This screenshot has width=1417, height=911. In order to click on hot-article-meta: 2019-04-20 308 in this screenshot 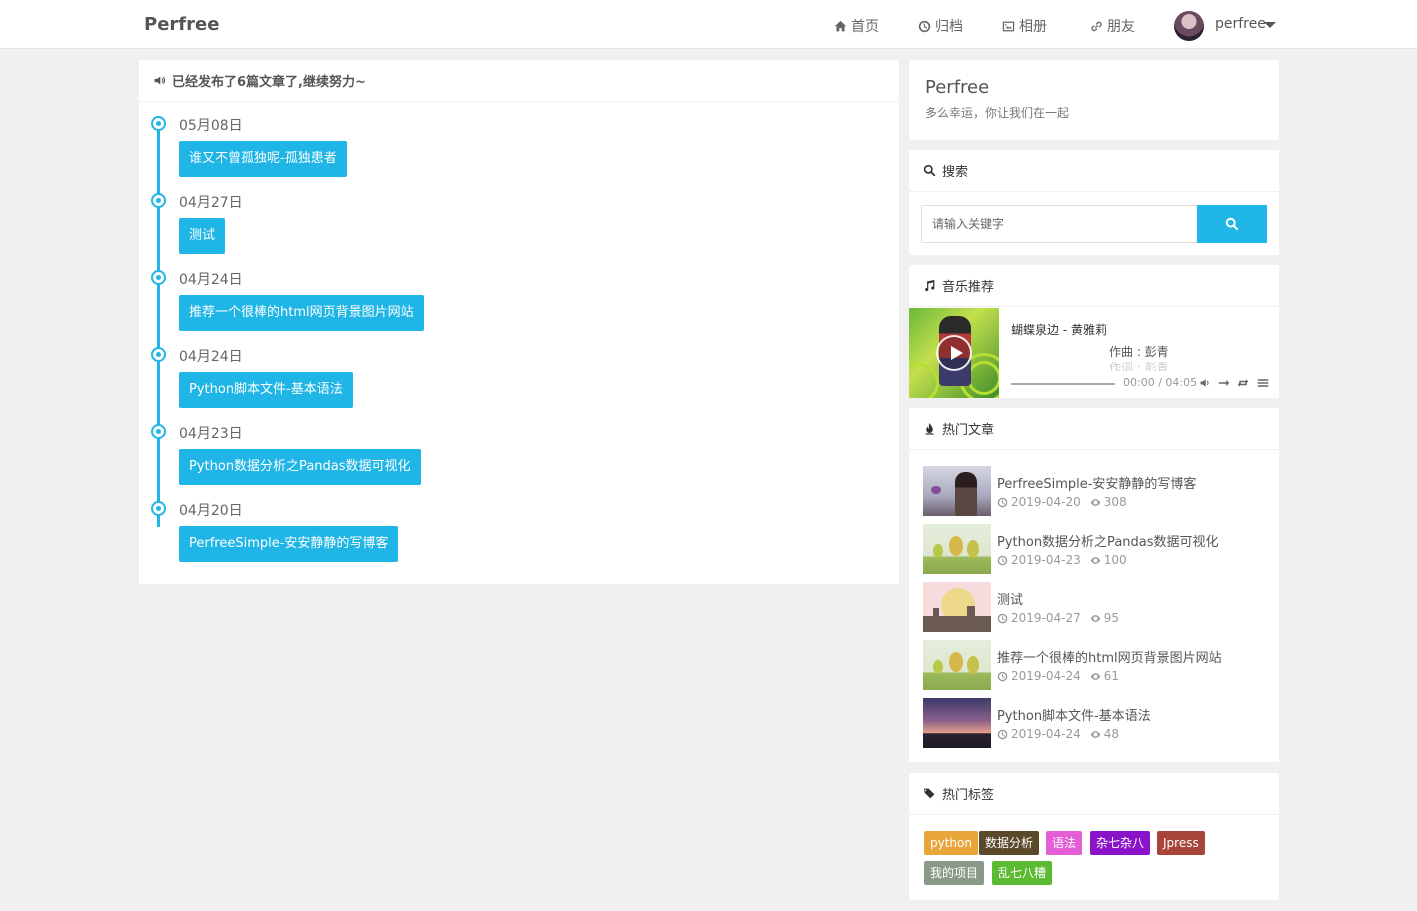, I will do `click(1062, 502)`.